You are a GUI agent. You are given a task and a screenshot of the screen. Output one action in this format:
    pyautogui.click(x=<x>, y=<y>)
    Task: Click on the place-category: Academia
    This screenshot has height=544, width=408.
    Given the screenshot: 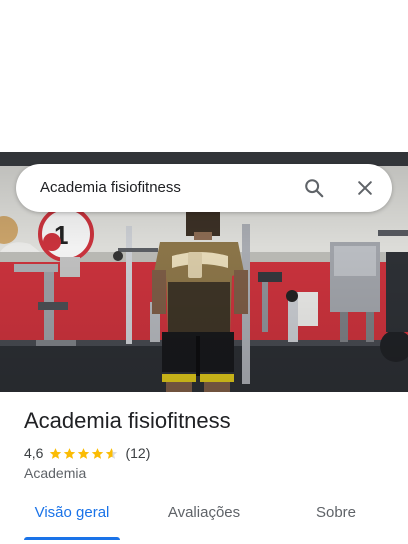 What is the action you would take?
    pyautogui.click(x=55, y=473)
    